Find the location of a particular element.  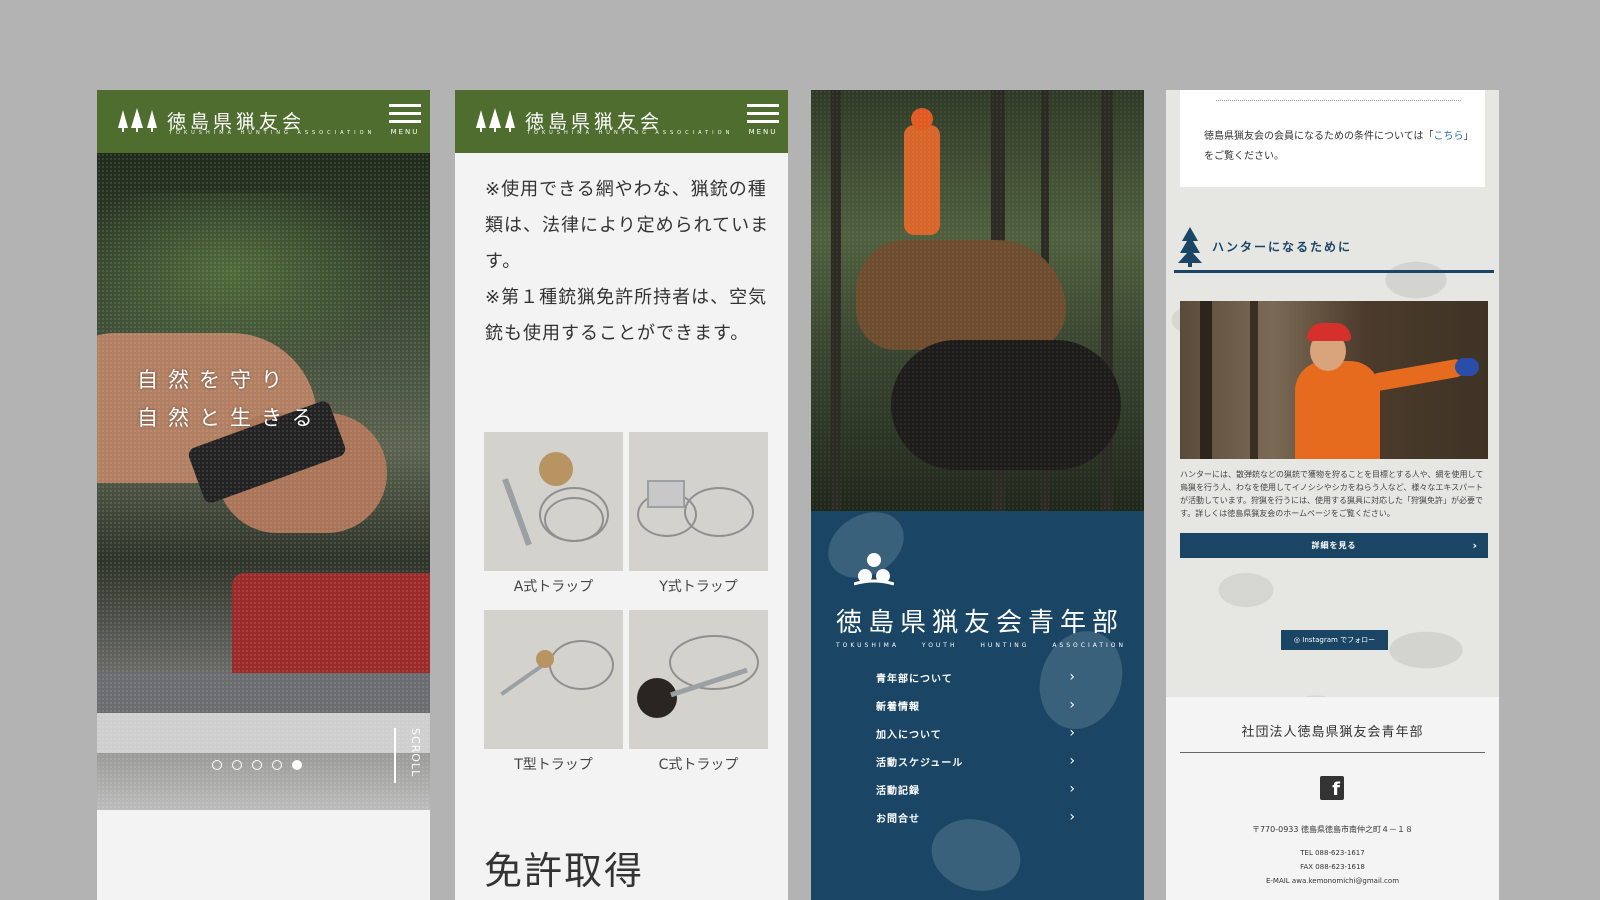

footer-address: 〒770-0933 徳島県徳島市南仲之町４－１８ is located at coordinates (1332, 829).